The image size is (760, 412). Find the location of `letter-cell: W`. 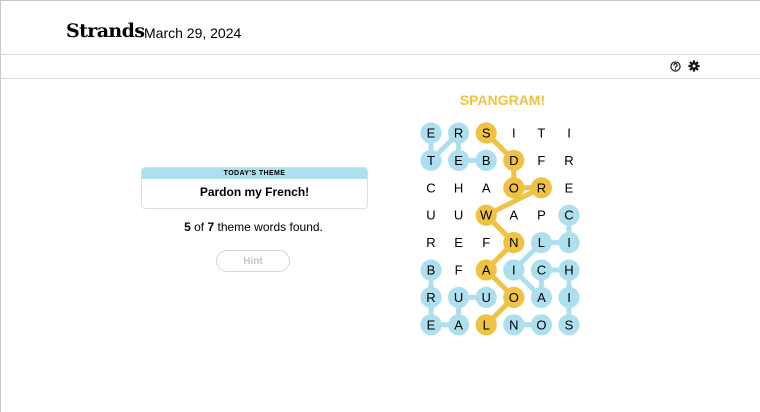

letter-cell: W is located at coordinates (486, 215).